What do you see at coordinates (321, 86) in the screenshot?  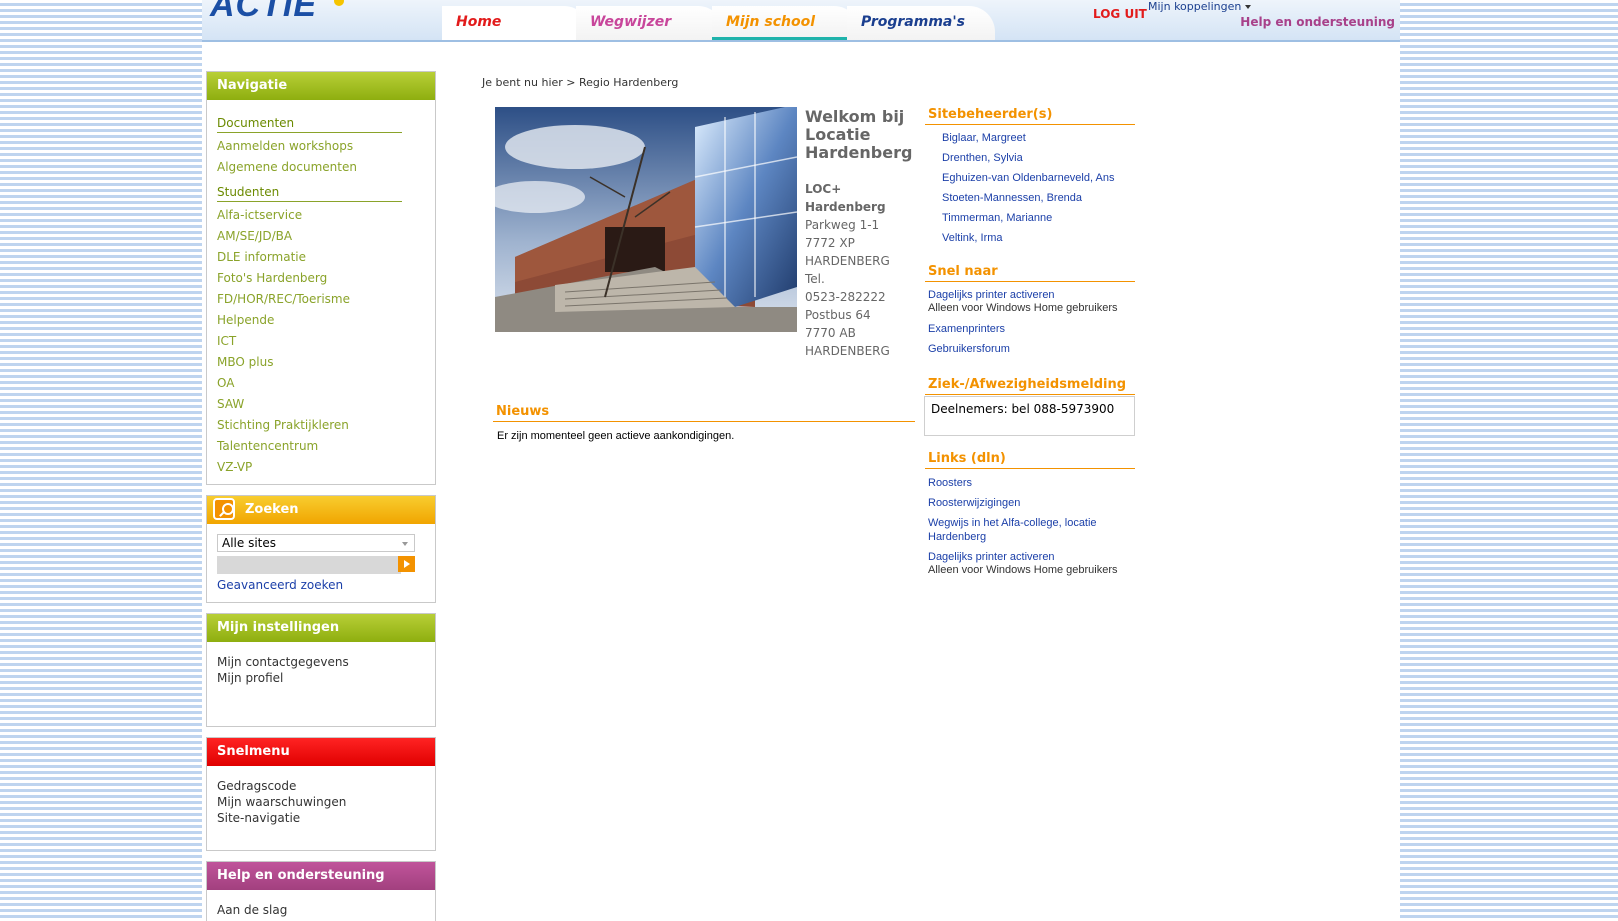 I see `navigation-title: Navigatie` at bounding box center [321, 86].